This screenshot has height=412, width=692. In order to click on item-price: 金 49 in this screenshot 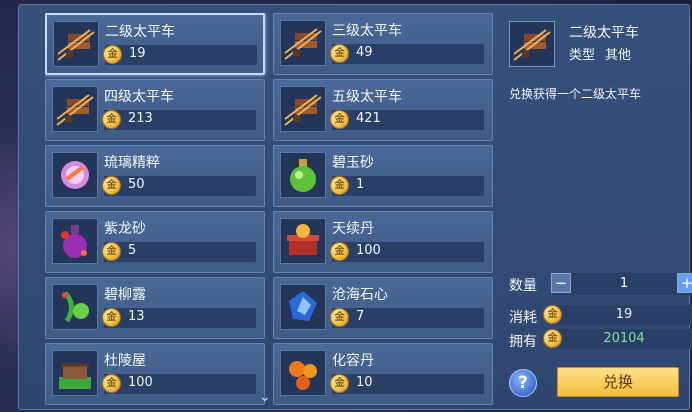, I will do `click(407, 54)`.